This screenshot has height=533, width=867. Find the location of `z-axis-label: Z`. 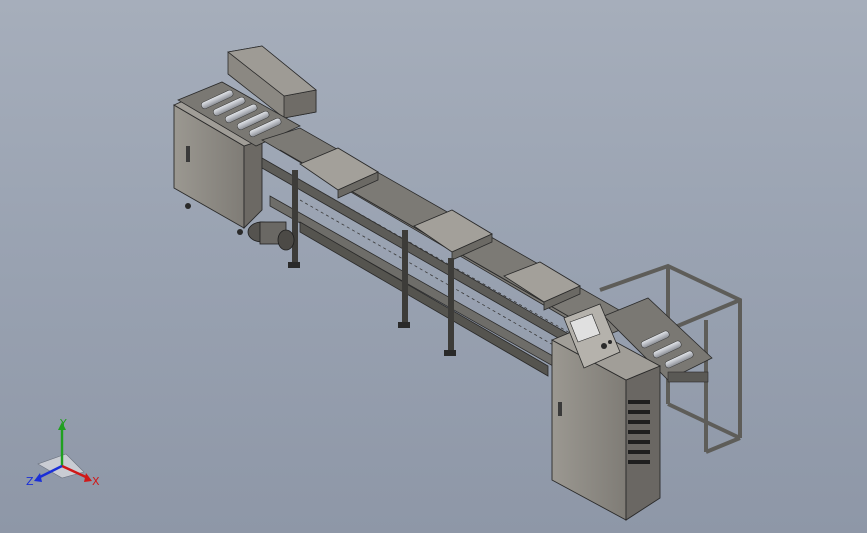

z-axis-label: Z is located at coordinates (30, 481).